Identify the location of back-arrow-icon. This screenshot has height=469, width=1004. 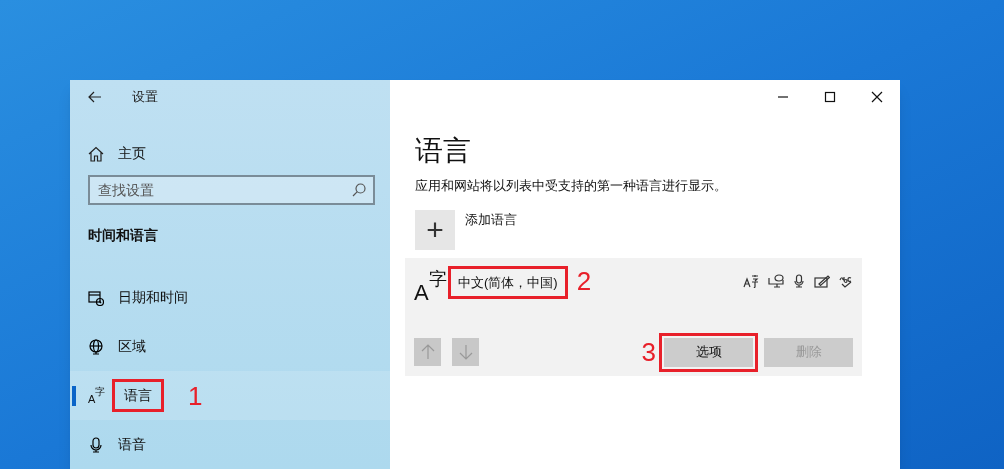
(95, 97).